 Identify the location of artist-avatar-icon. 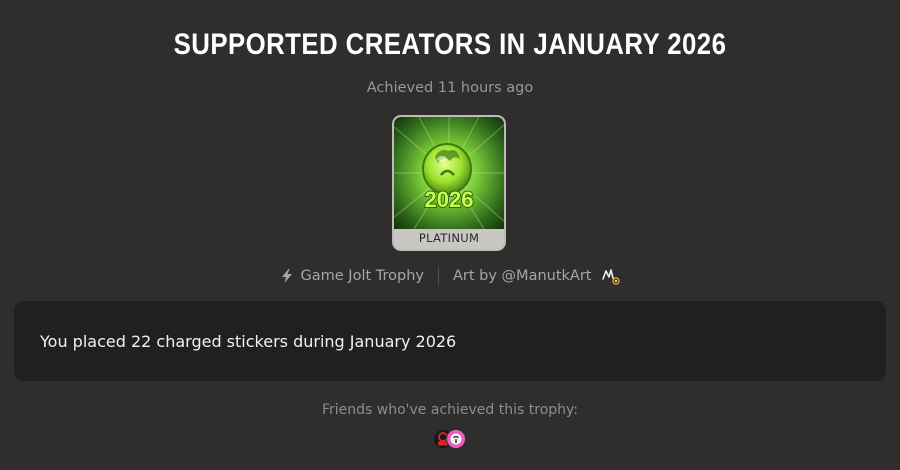
(611, 276).